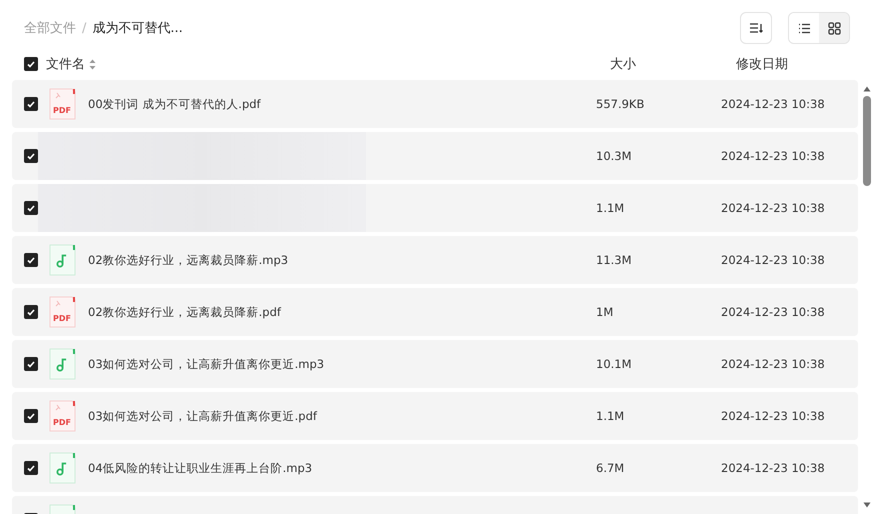  Describe the element at coordinates (435, 416) in the screenshot. I see `file-row: PDF 03如何选对公司，让高薪升值离你更近.pdf 1.1M 2024-12-23 10:38` at that location.